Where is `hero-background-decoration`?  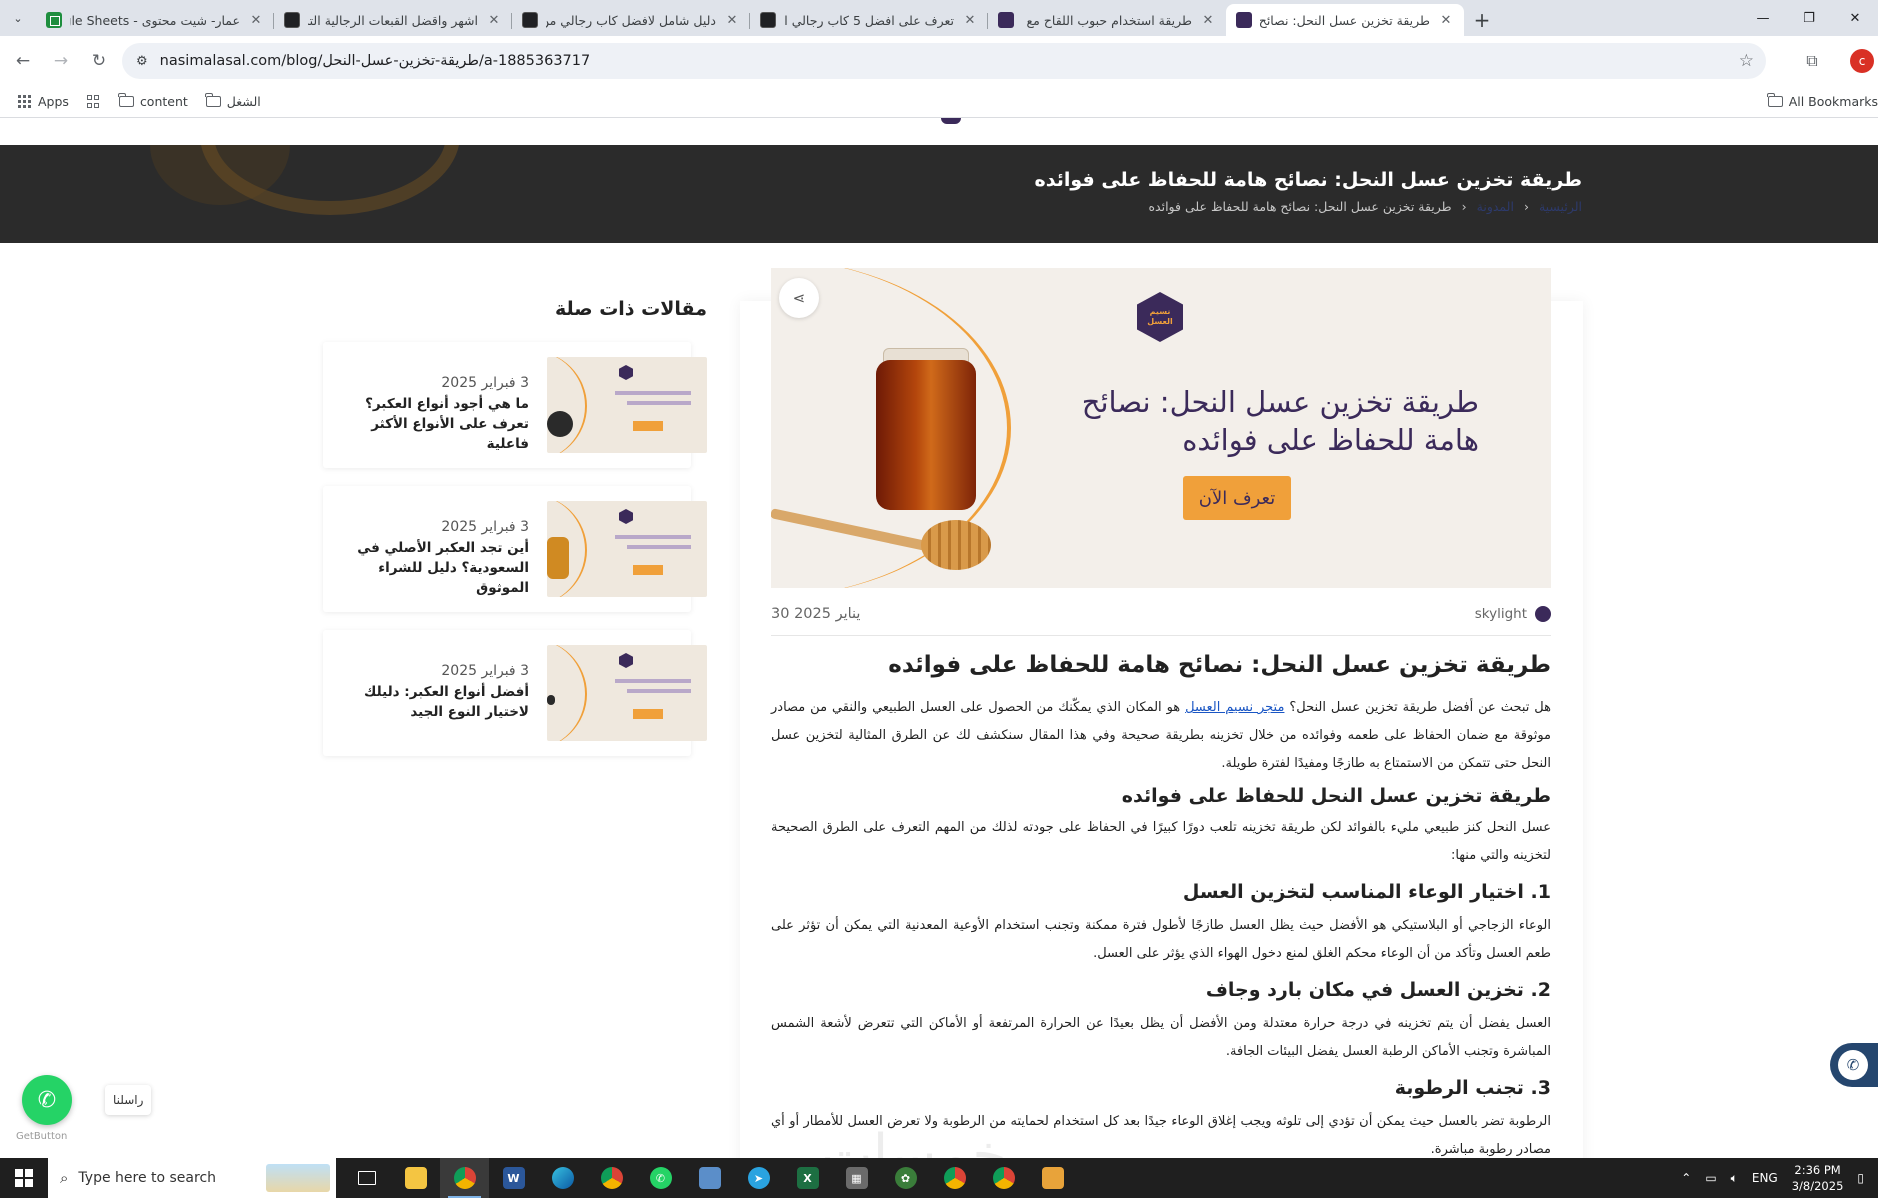
hero-background-decoration is located at coordinates (330, 180).